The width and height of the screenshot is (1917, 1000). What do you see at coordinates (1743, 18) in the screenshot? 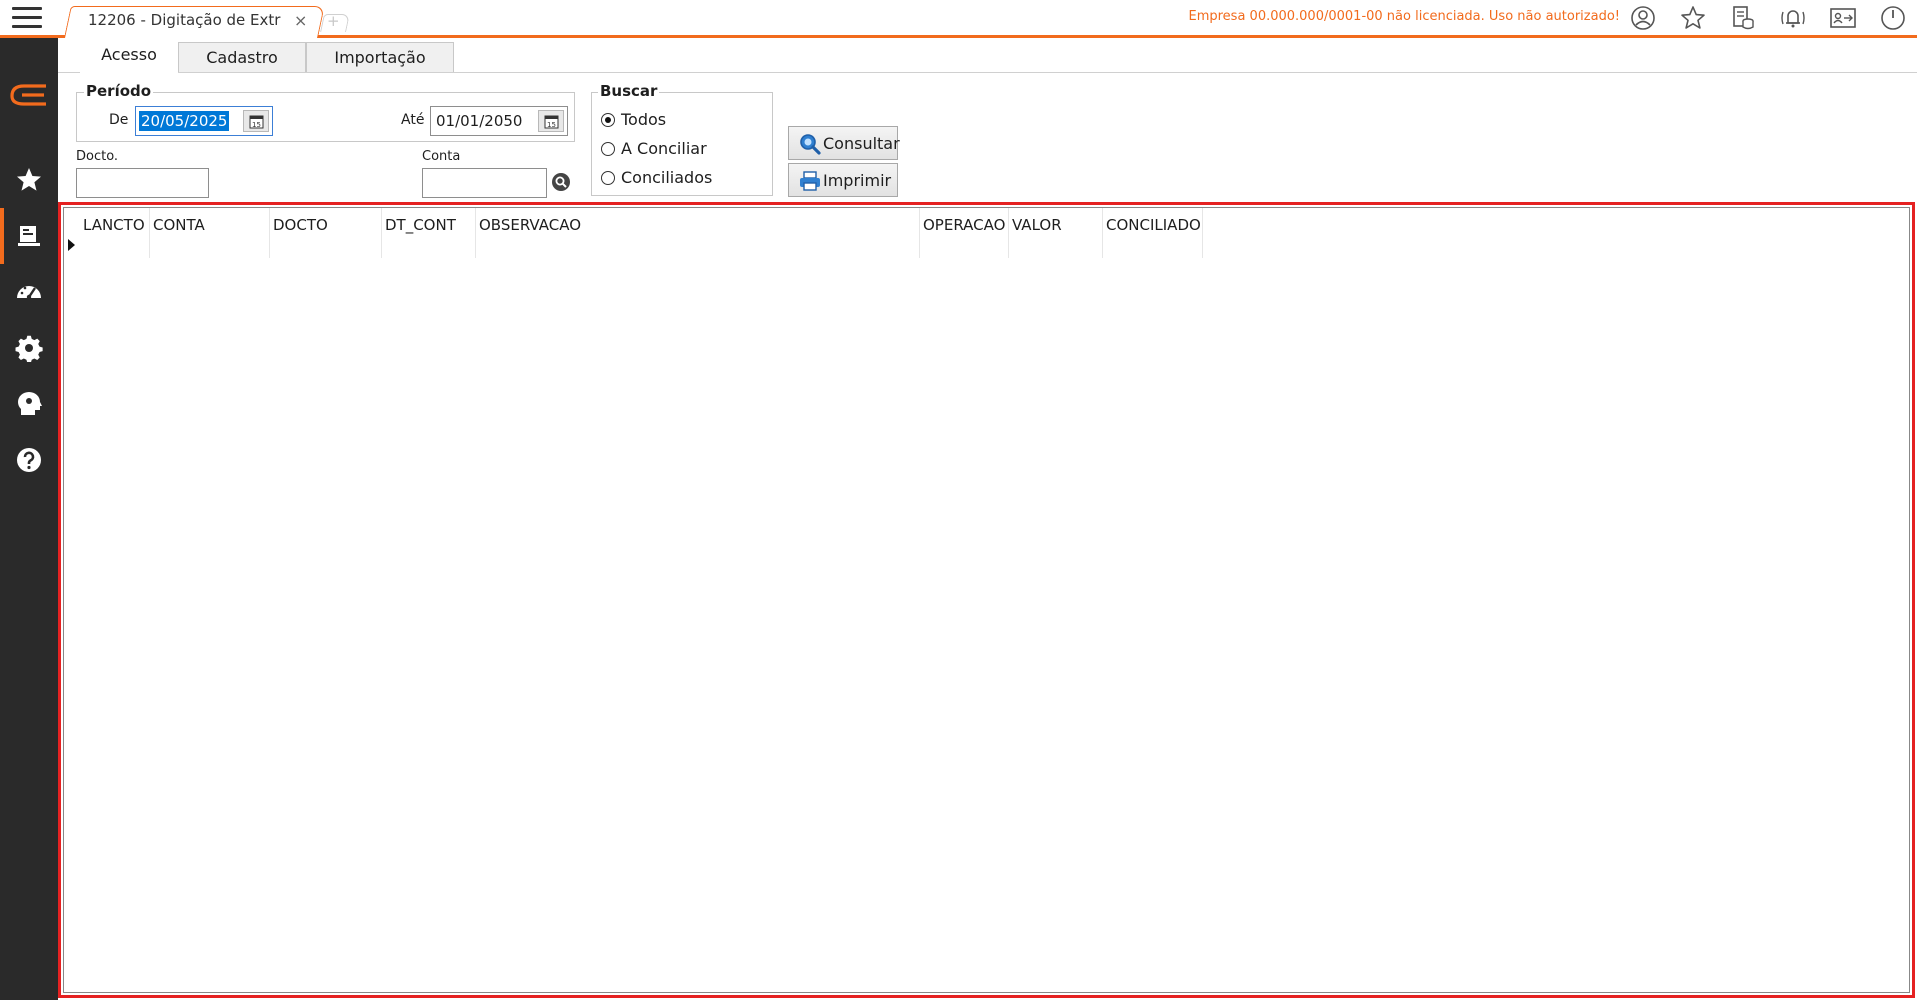
I see `database-report-icon` at bounding box center [1743, 18].